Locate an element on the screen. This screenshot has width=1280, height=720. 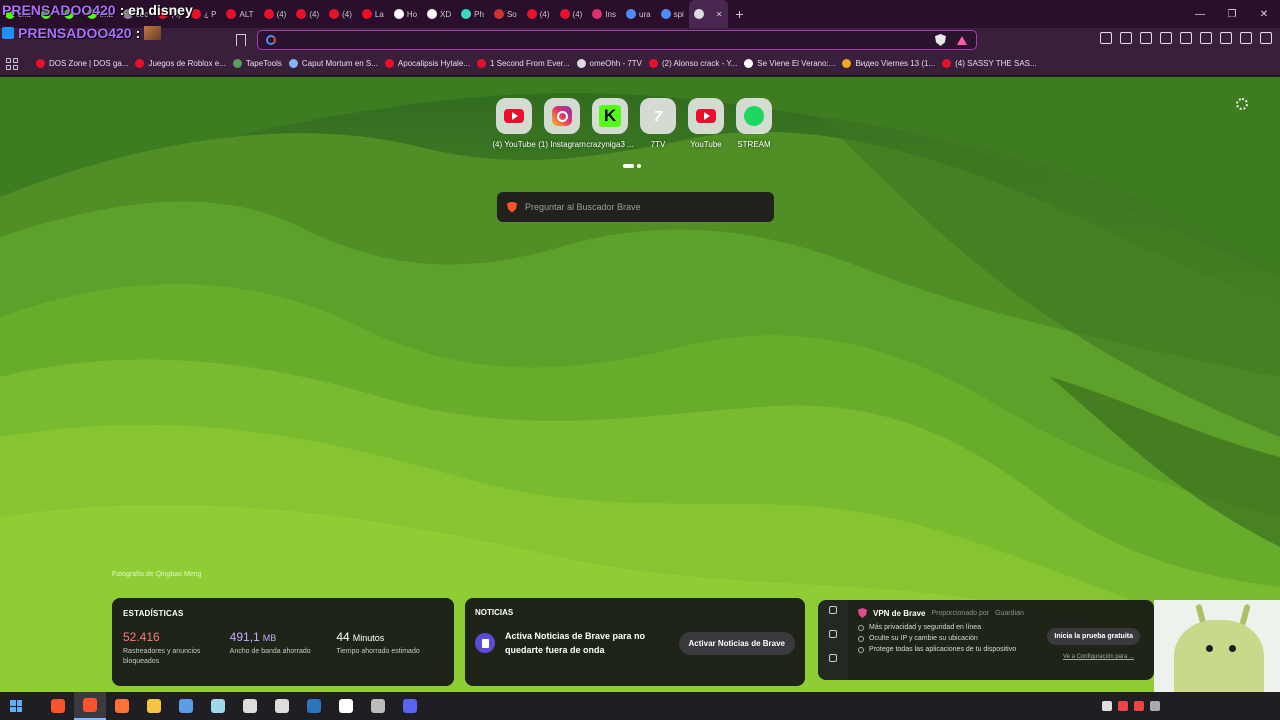
brave-icon is located at coordinates (58, 706).